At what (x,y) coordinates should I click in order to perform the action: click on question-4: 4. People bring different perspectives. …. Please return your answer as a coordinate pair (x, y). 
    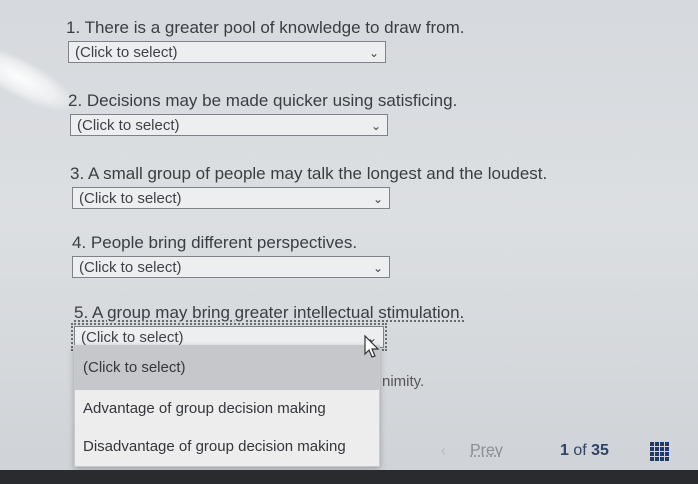
    Looking at the image, I should click on (372, 255).